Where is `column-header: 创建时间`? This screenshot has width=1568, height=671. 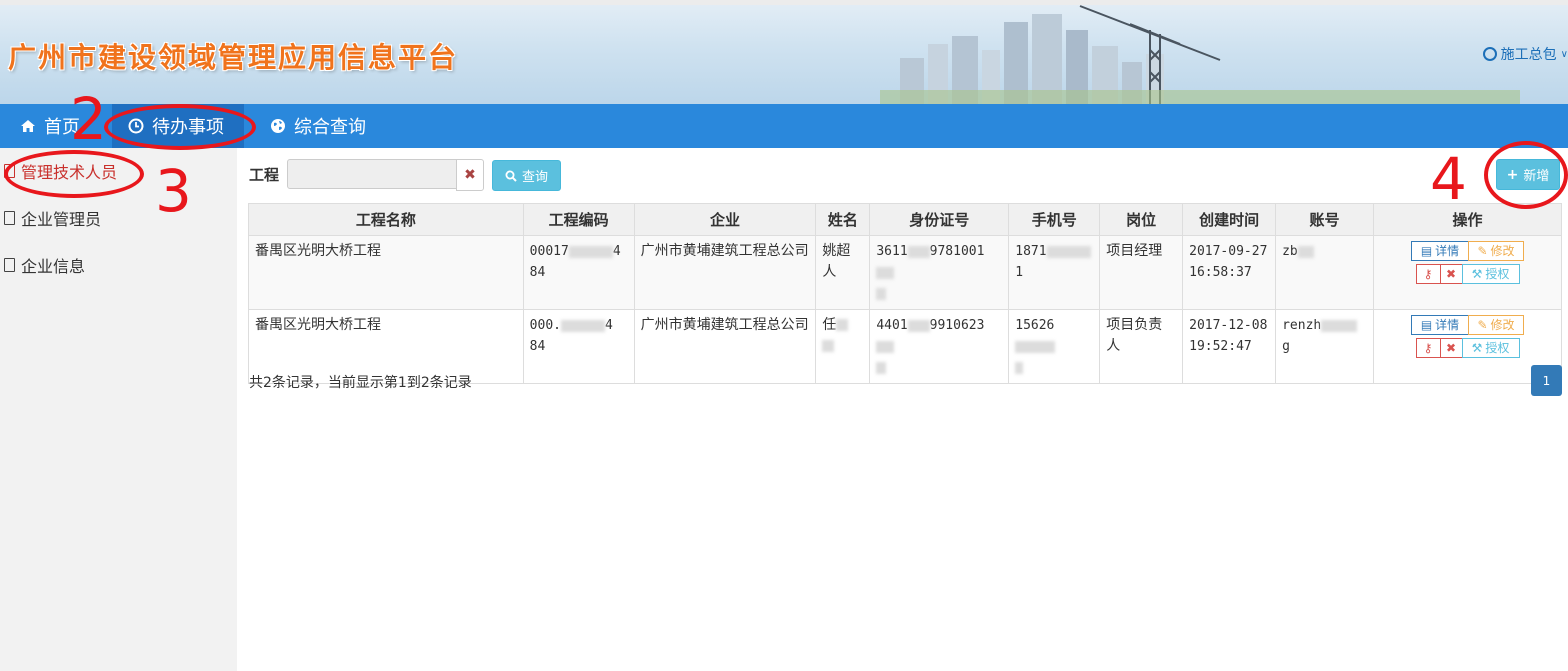
column-header: 创建时间 is located at coordinates (1229, 219).